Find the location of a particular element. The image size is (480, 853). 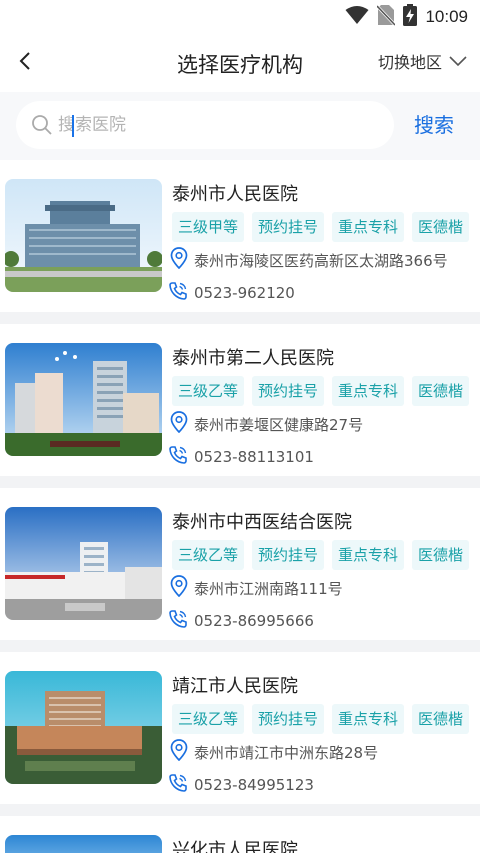

hospital-phone: 0523-84995123 is located at coordinates (254, 785).